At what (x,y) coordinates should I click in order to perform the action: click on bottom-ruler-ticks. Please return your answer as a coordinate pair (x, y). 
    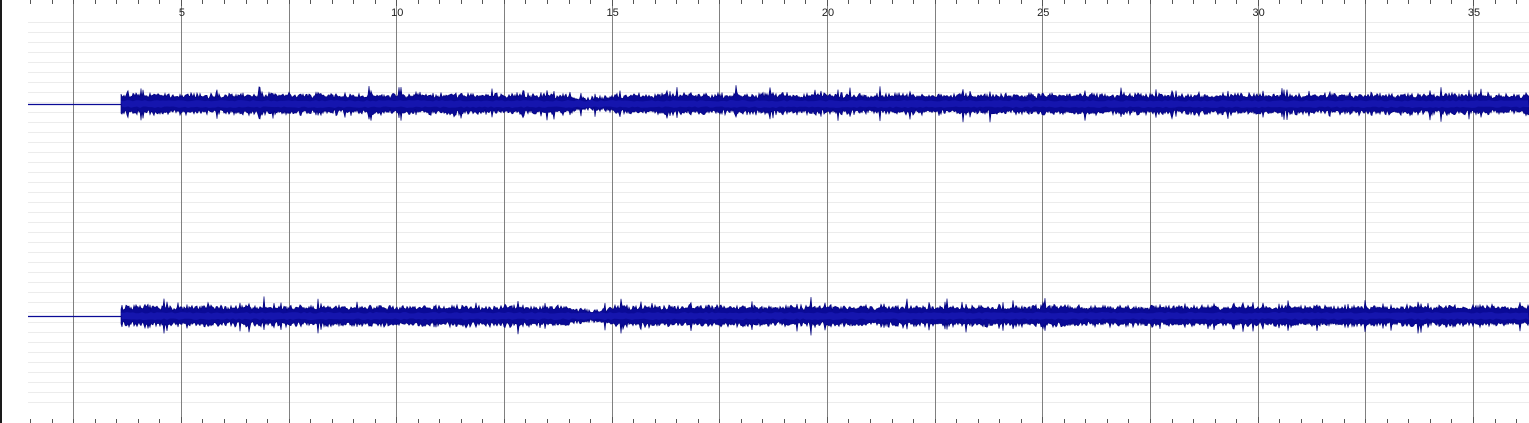
    Looking at the image, I should click on (773, 420).